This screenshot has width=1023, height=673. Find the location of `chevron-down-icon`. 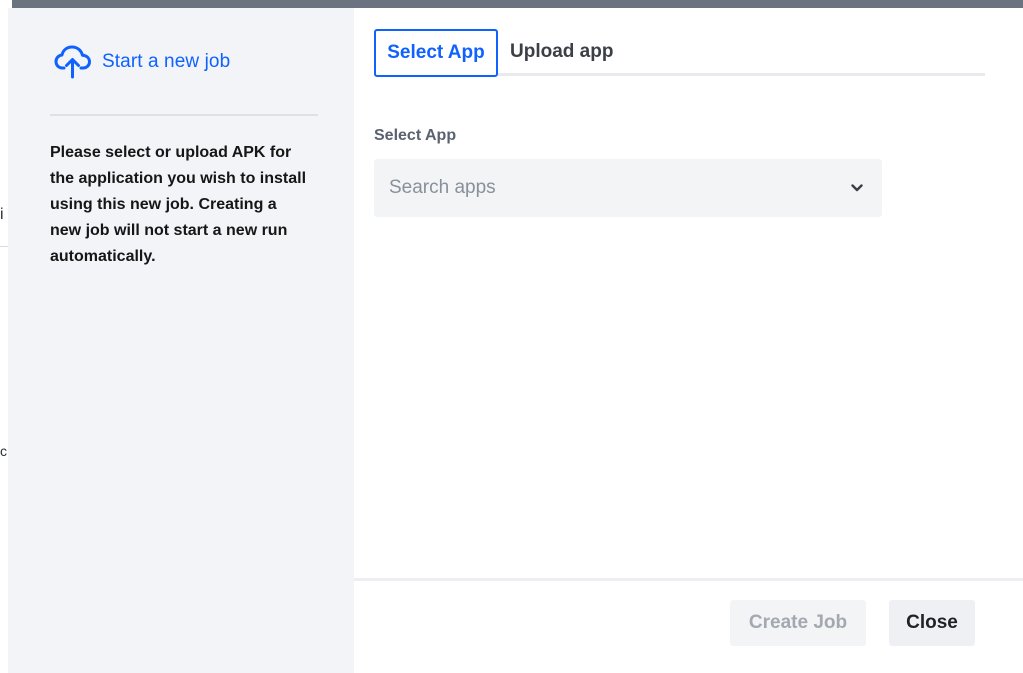

chevron-down-icon is located at coordinates (857, 188).